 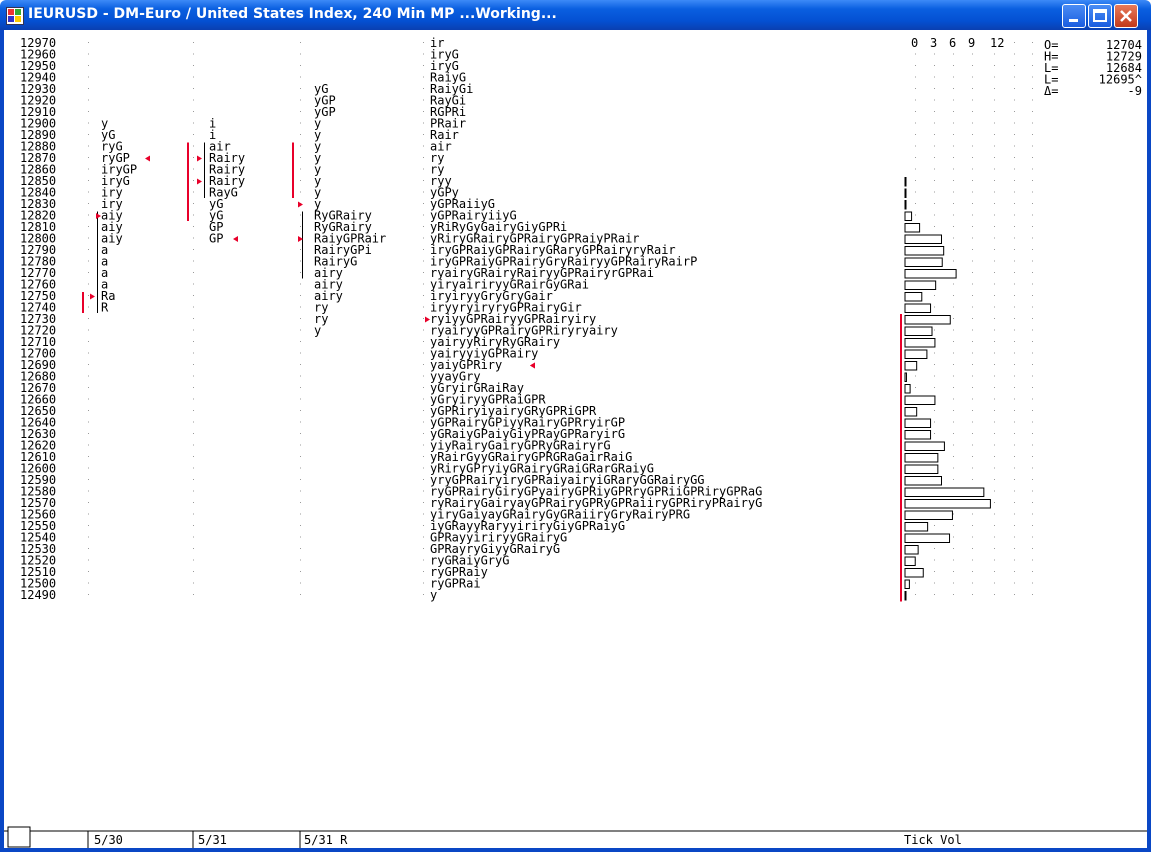 I want to click on close-button, so click(x=1126, y=16).